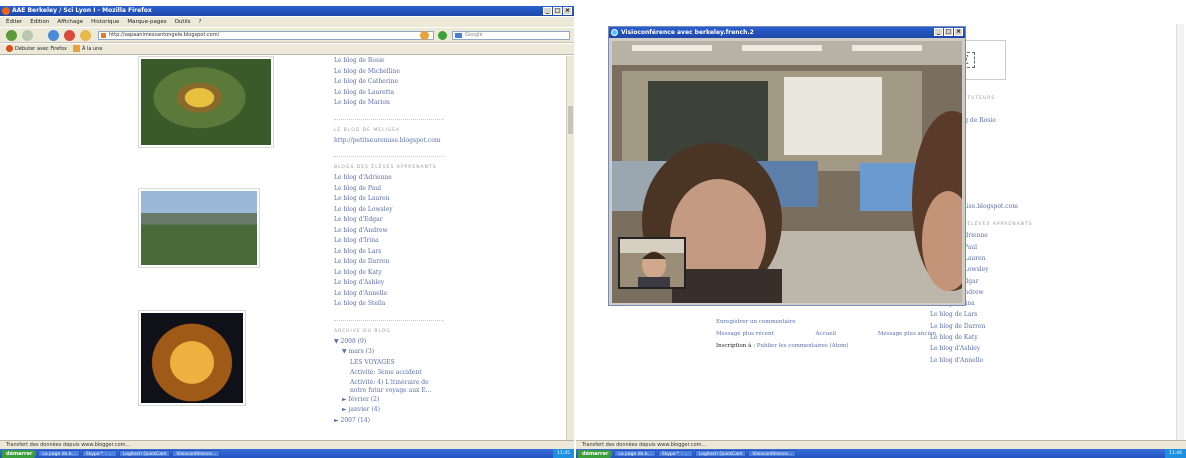 The image size is (1186, 458). I want to click on sidebar-link: Le blog de Rosie, so click(389, 61).